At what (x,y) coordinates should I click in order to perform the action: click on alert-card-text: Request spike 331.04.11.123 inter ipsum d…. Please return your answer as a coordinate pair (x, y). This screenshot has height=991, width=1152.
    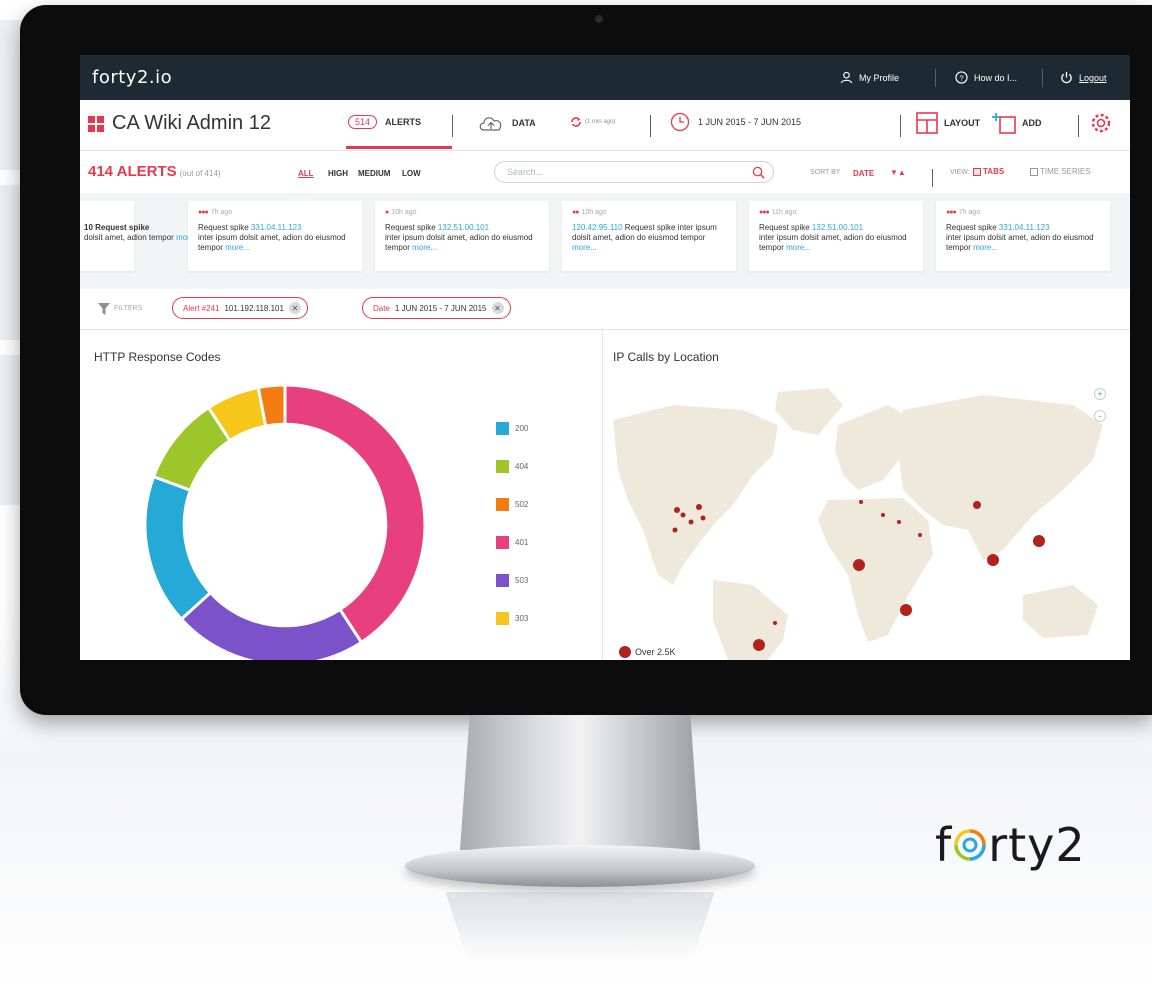
    Looking at the image, I should click on (1026, 238).